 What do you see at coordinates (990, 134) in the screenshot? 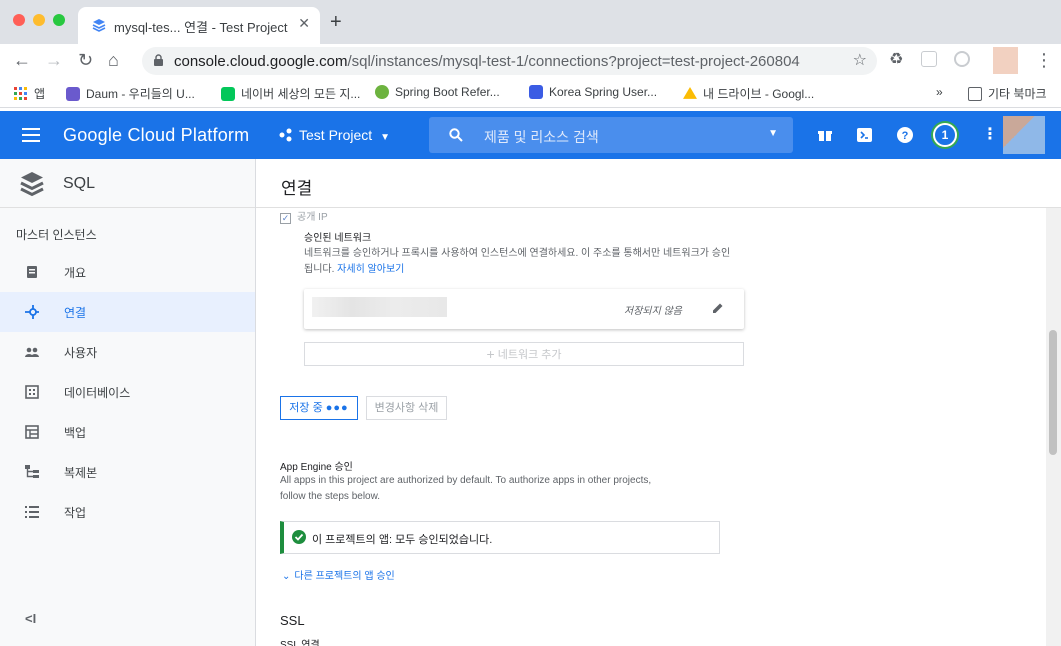
I see `more-vert-icon: ⋮` at bounding box center [990, 134].